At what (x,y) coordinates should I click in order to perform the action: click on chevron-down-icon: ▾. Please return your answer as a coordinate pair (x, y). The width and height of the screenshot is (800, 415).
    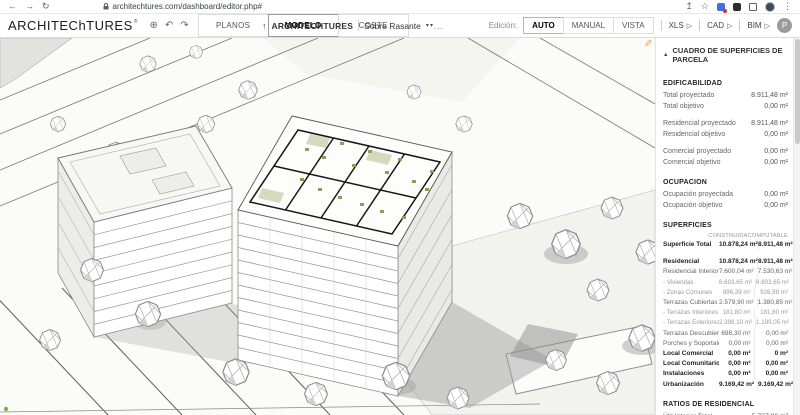
    Looking at the image, I should click on (427, 25).